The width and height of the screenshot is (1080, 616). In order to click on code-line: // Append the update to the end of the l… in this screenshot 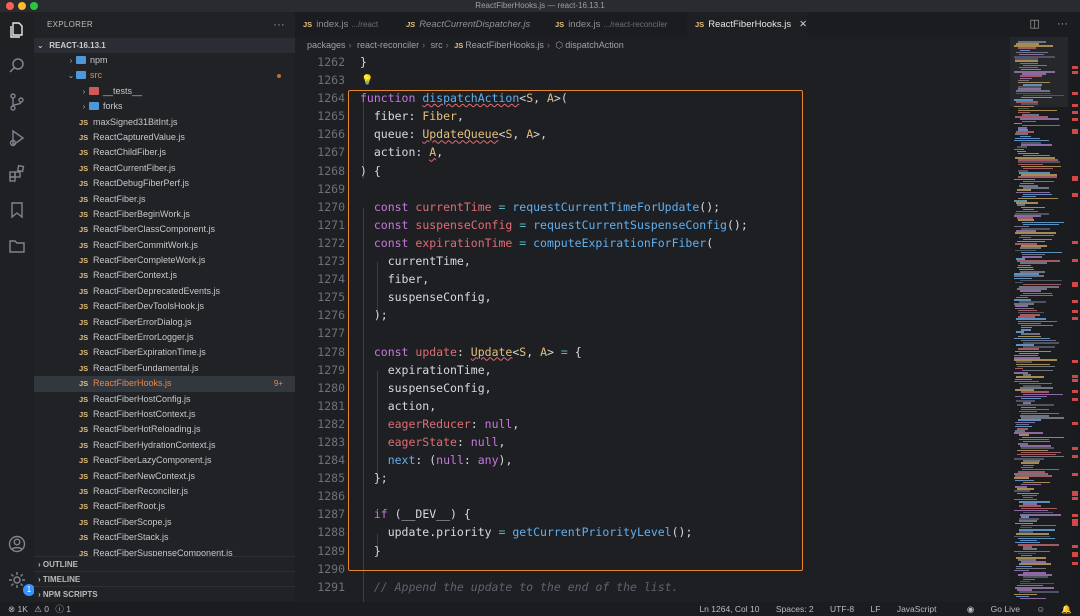, I will do `click(685, 587)`.